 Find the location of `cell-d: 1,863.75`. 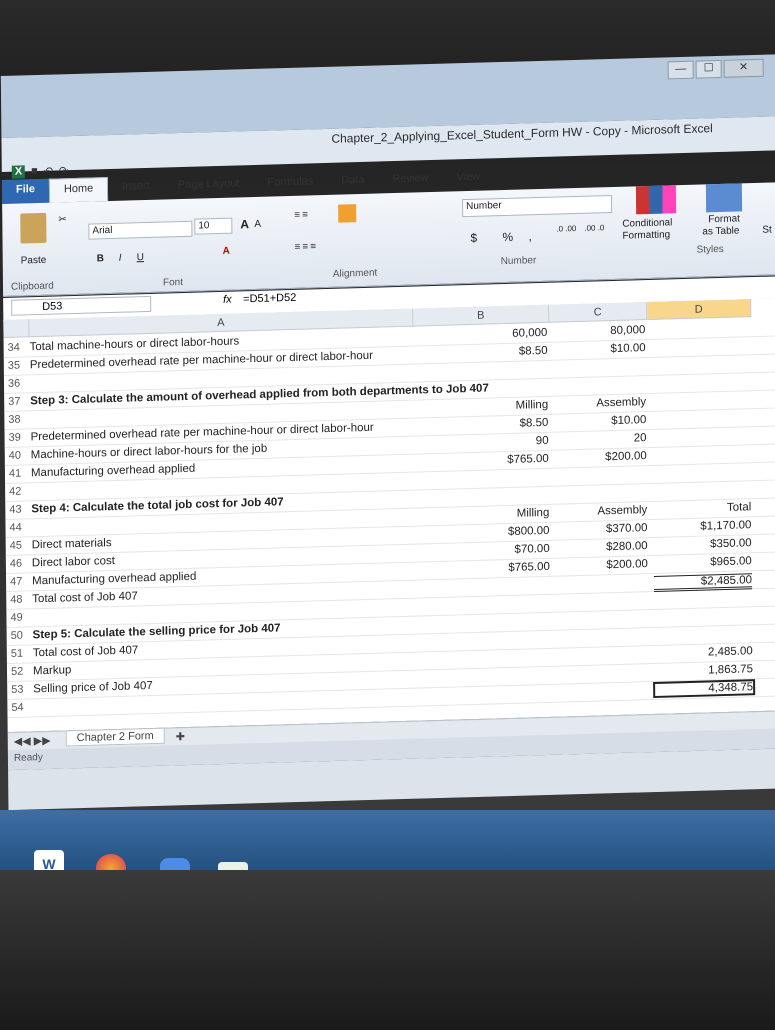

cell-d: 1,863.75 is located at coordinates (704, 670).